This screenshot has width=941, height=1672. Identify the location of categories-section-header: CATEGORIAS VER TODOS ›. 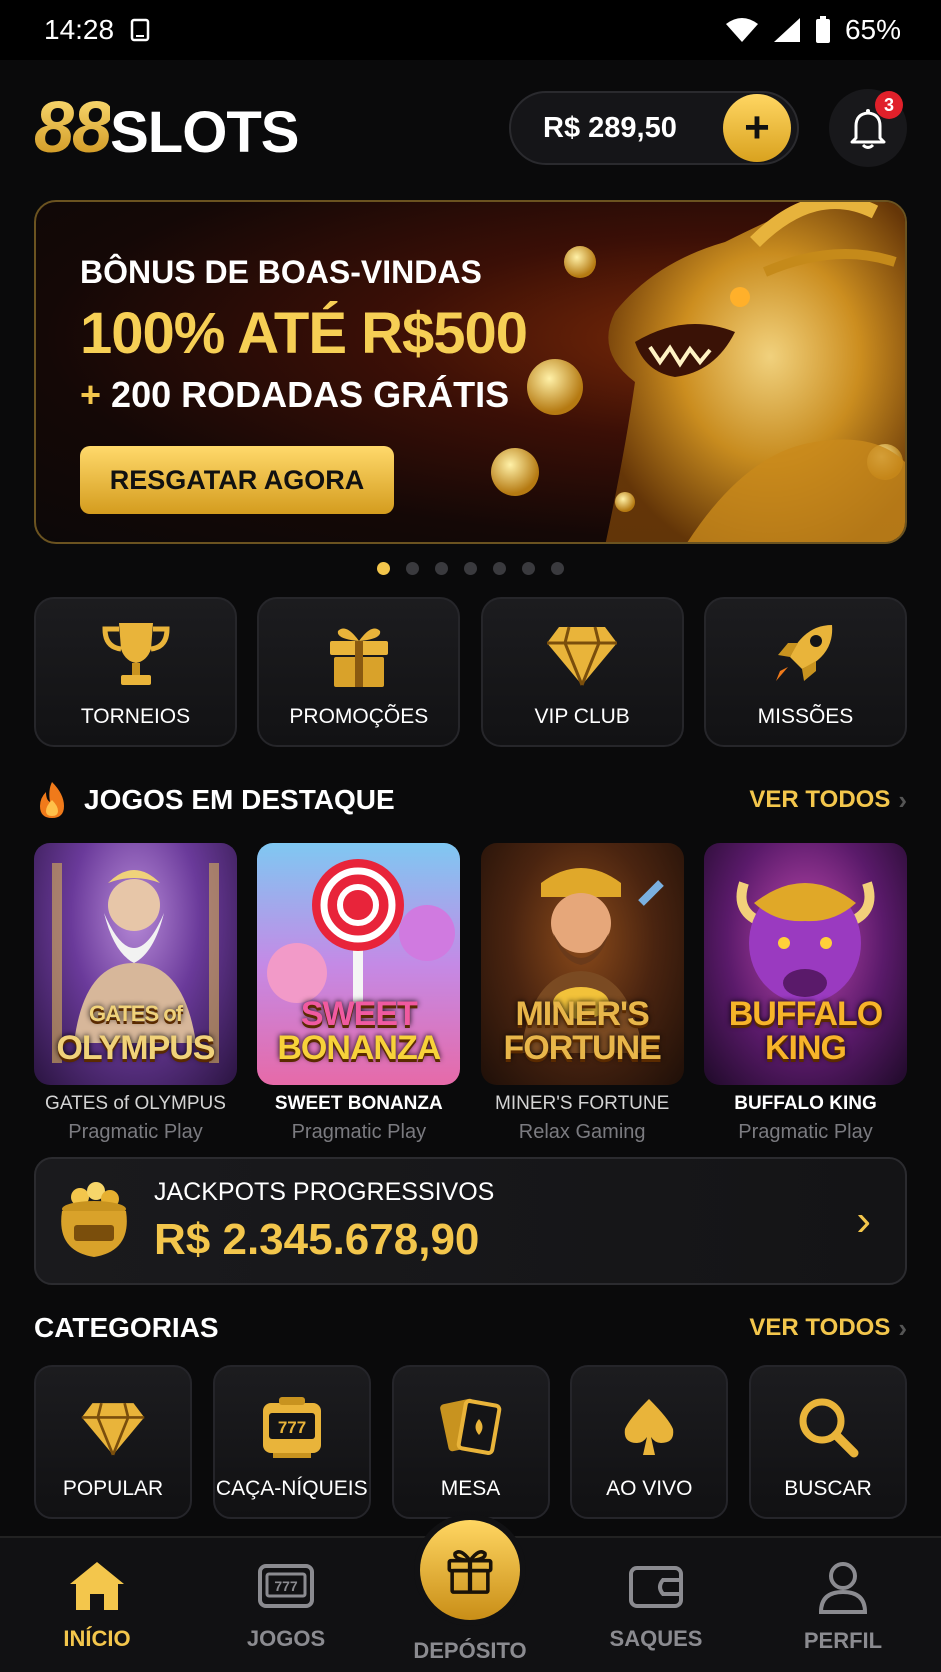
(470, 1328).